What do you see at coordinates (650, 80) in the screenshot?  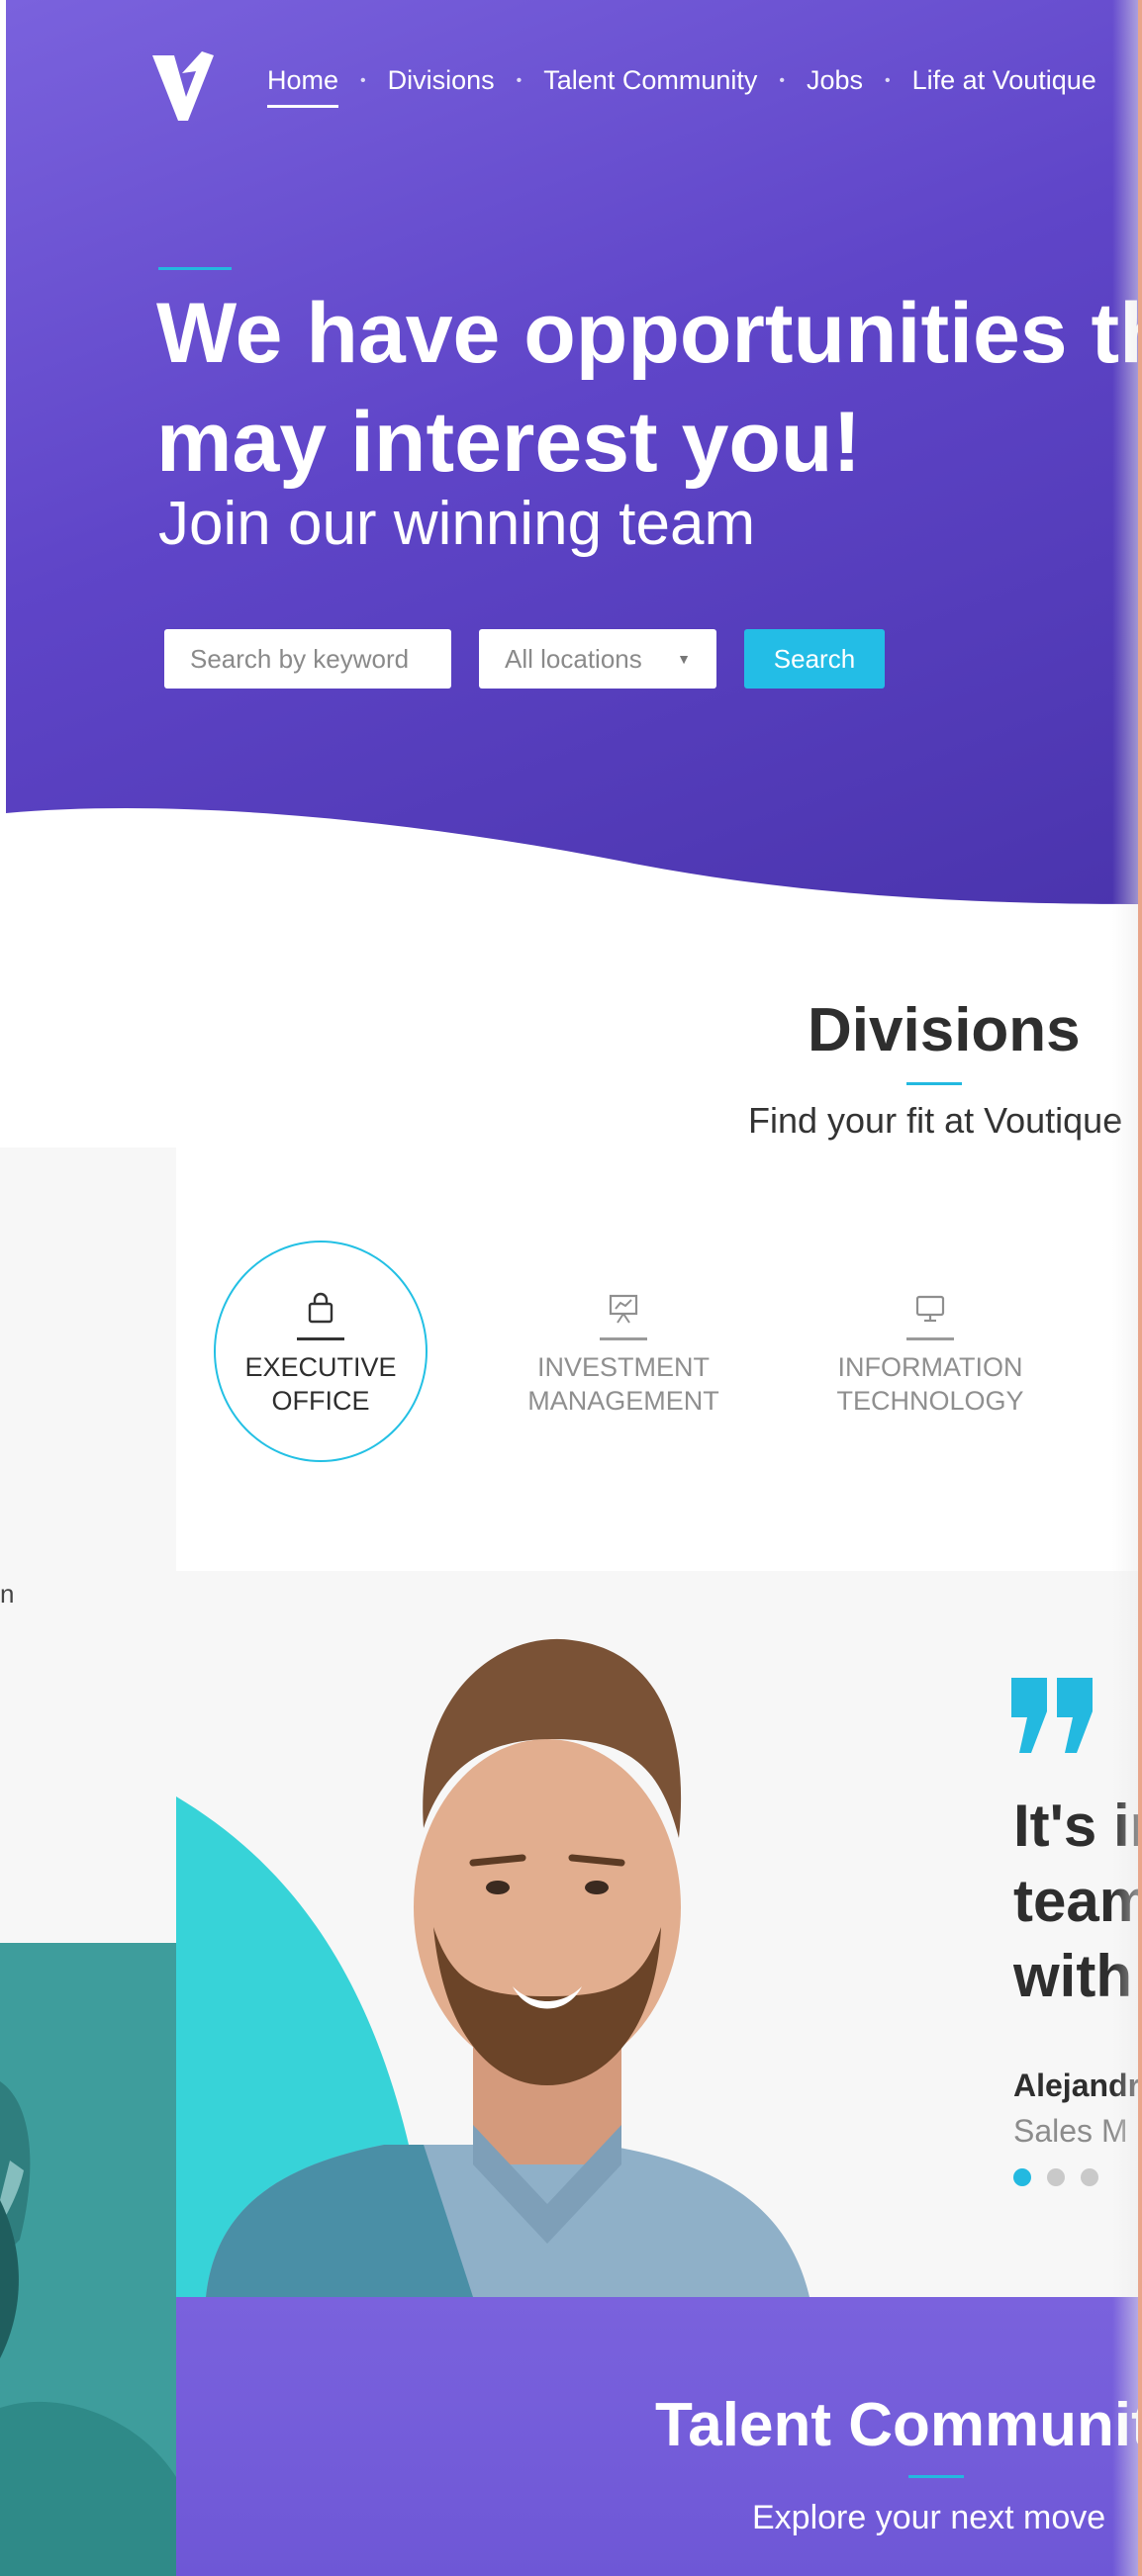 I see `nav-talent-community: Talent Community` at bounding box center [650, 80].